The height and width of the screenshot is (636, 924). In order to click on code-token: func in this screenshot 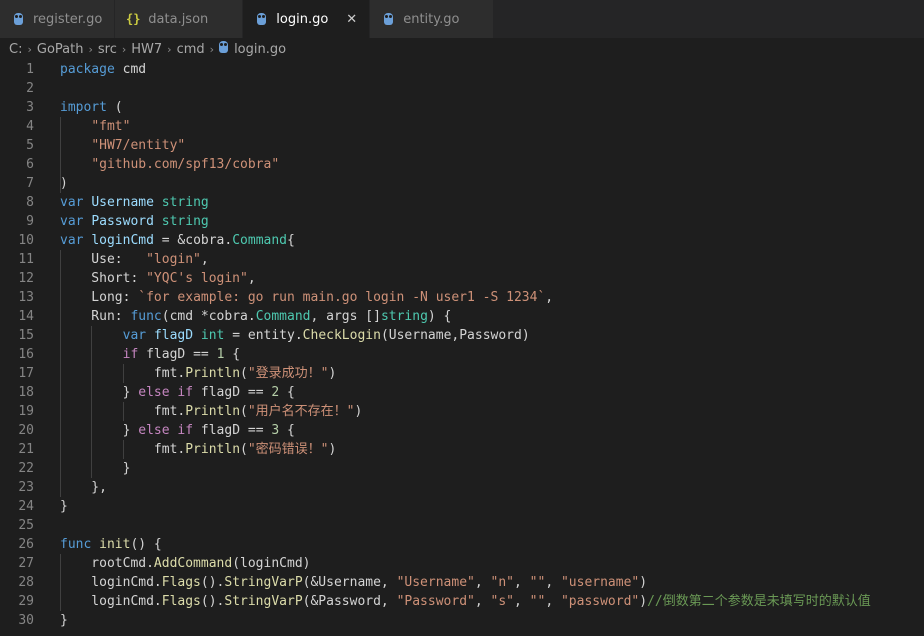, I will do `click(146, 316)`.